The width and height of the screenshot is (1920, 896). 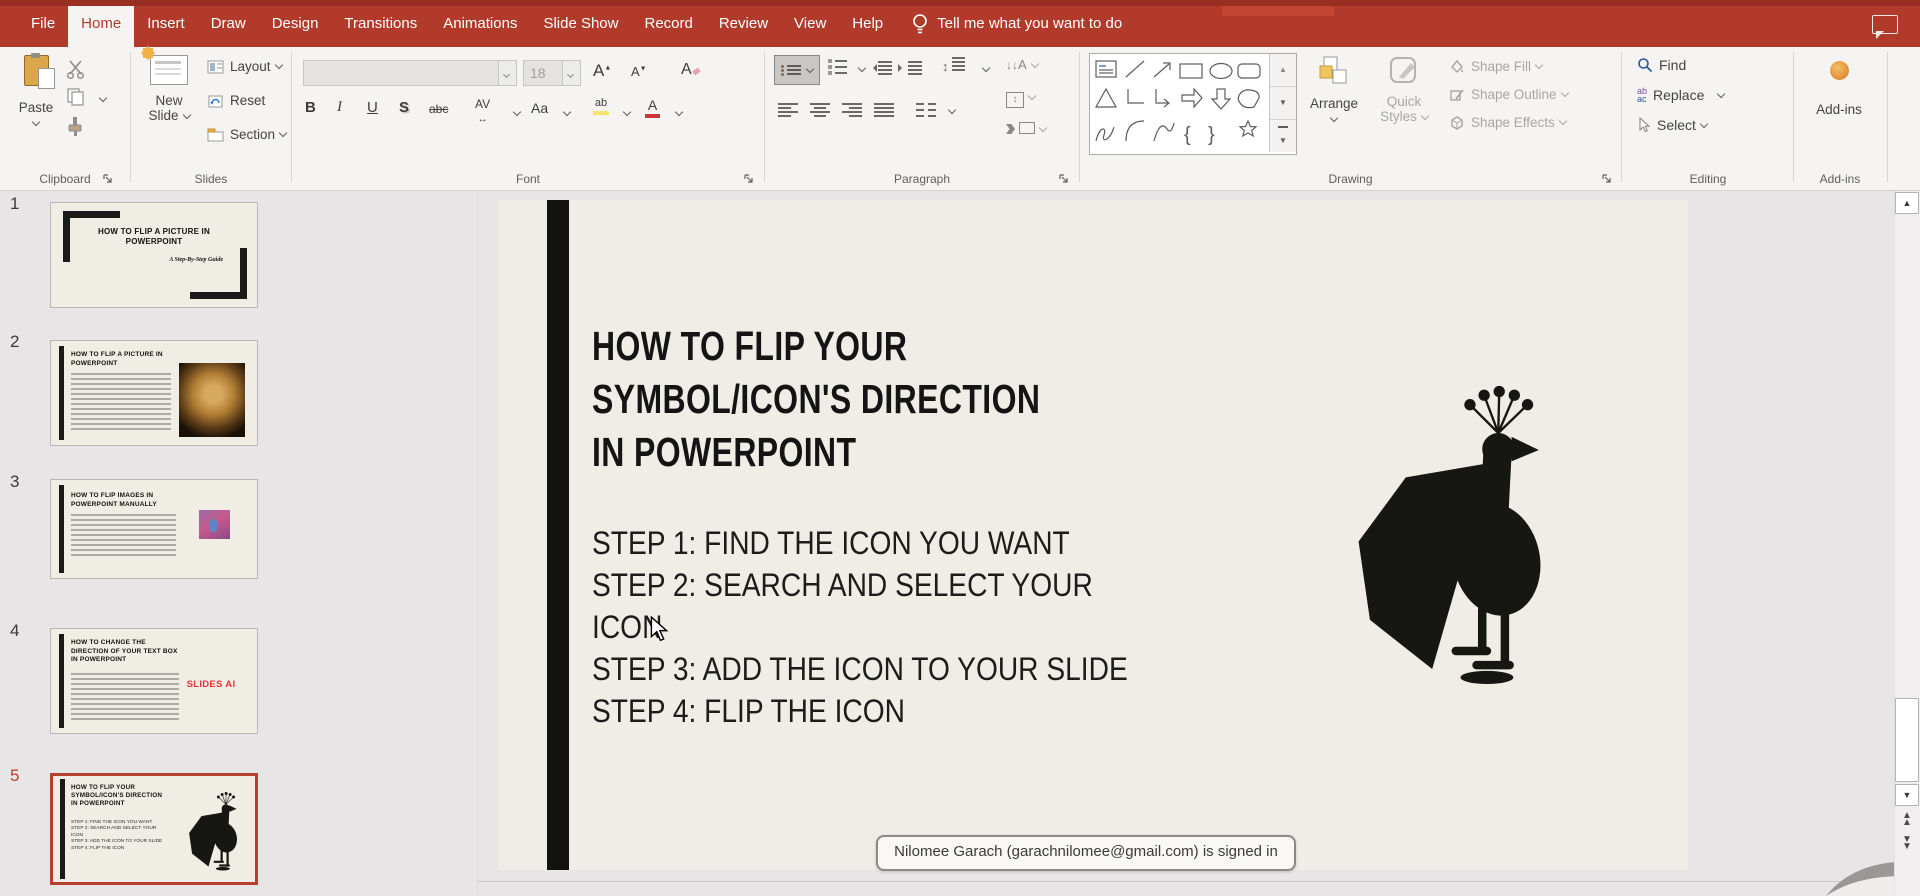 What do you see at coordinates (691, 70) in the screenshot?
I see `clear-formatting-button: A` at bounding box center [691, 70].